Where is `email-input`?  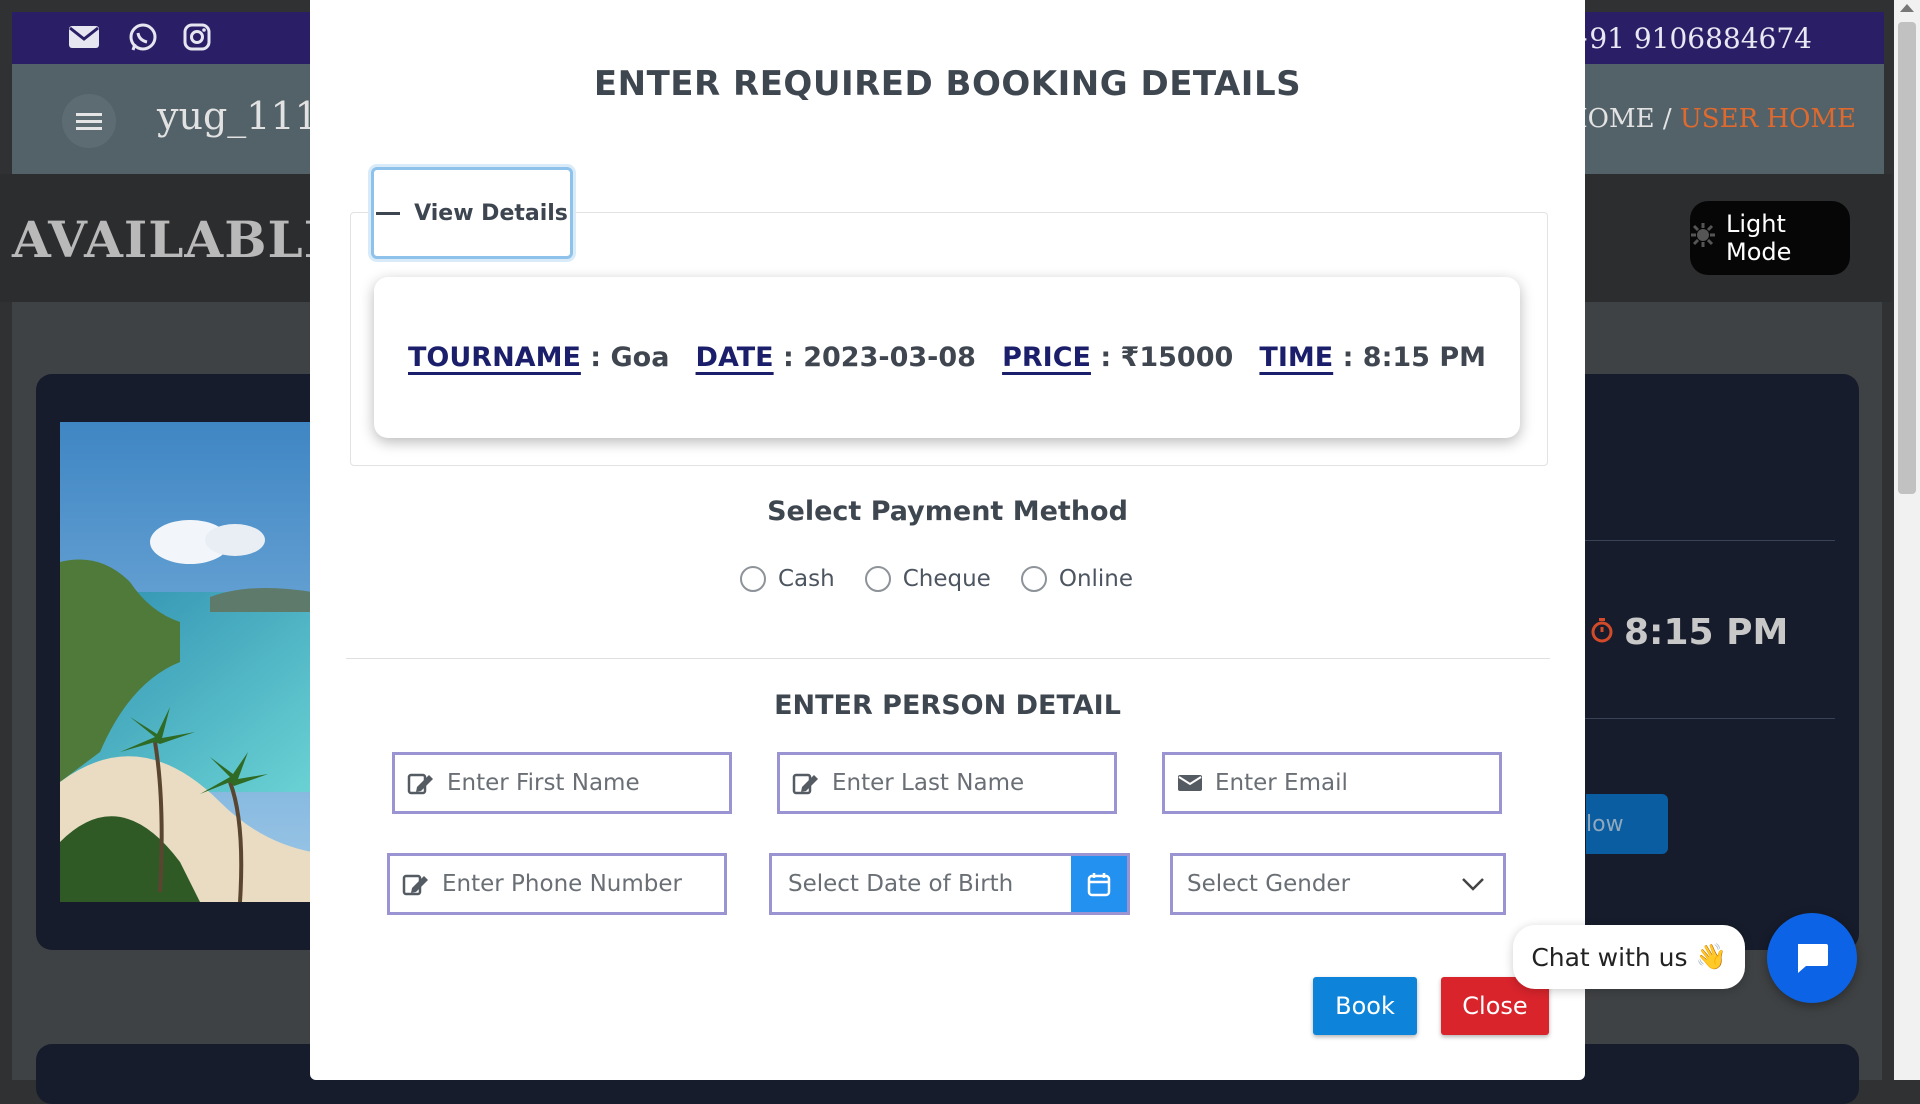 email-input is located at coordinates (1361, 783).